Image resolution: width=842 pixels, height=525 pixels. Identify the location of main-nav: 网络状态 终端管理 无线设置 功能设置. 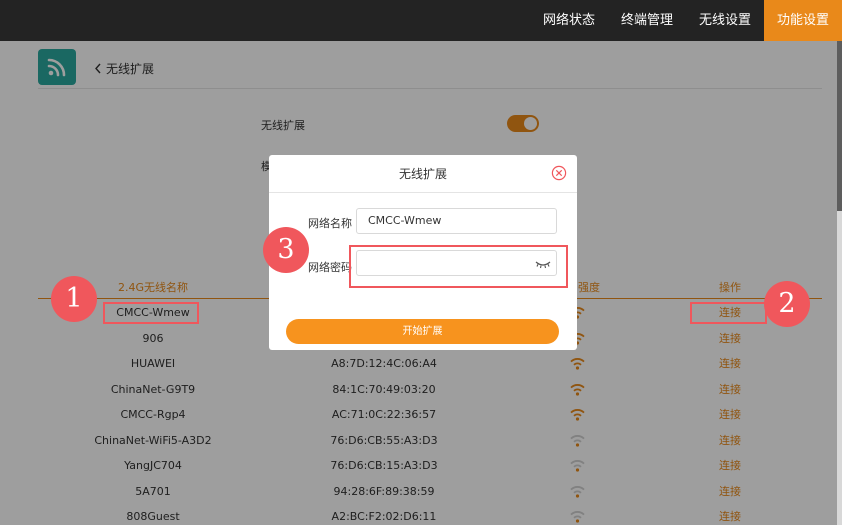
(686, 20).